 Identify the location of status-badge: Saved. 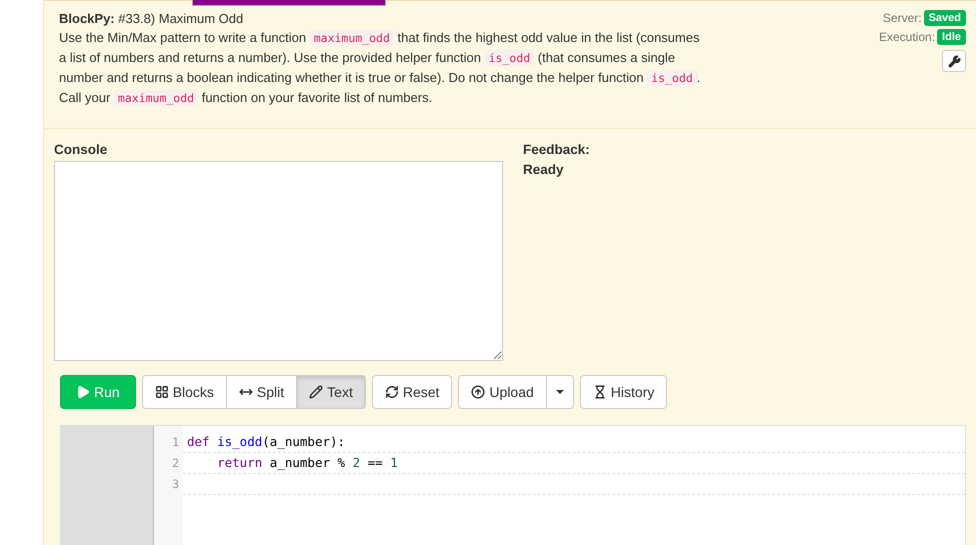
(945, 18).